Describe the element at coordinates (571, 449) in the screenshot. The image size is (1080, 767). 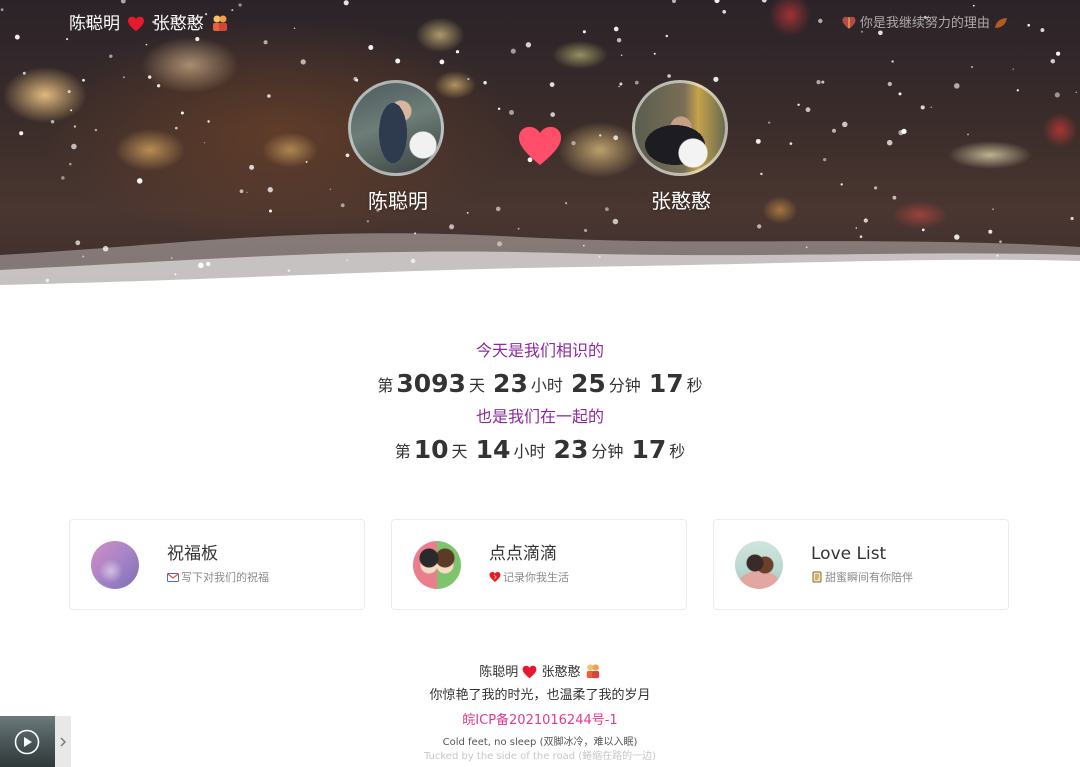
I see `counter-minutes: 23` at that location.